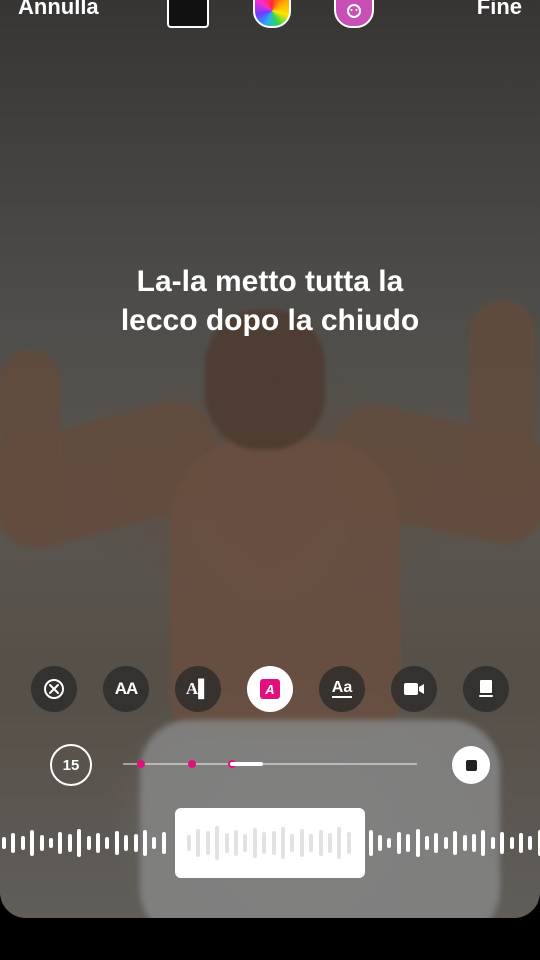 Image resolution: width=540 pixels, height=960 pixels. What do you see at coordinates (246, 764) in the screenshot?
I see `timeline-progress` at bounding box center [246, 764].